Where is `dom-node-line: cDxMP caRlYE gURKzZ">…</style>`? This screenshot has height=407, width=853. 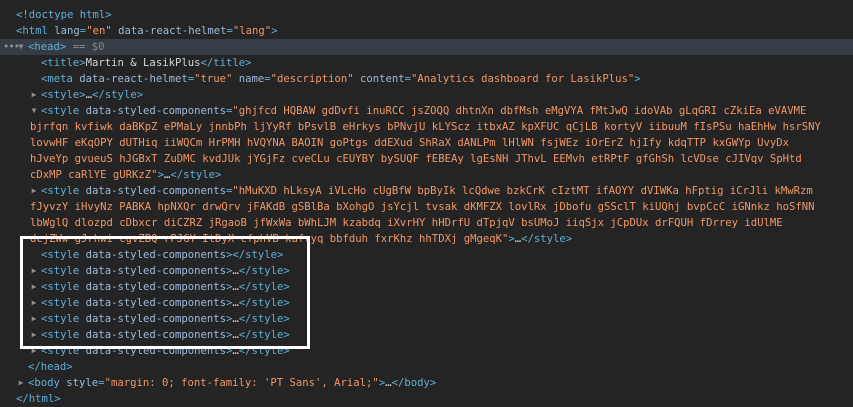 dom-node-line: cDxMP caRlYE gURKzZ">…</style> is located at coordinates (426, 175).